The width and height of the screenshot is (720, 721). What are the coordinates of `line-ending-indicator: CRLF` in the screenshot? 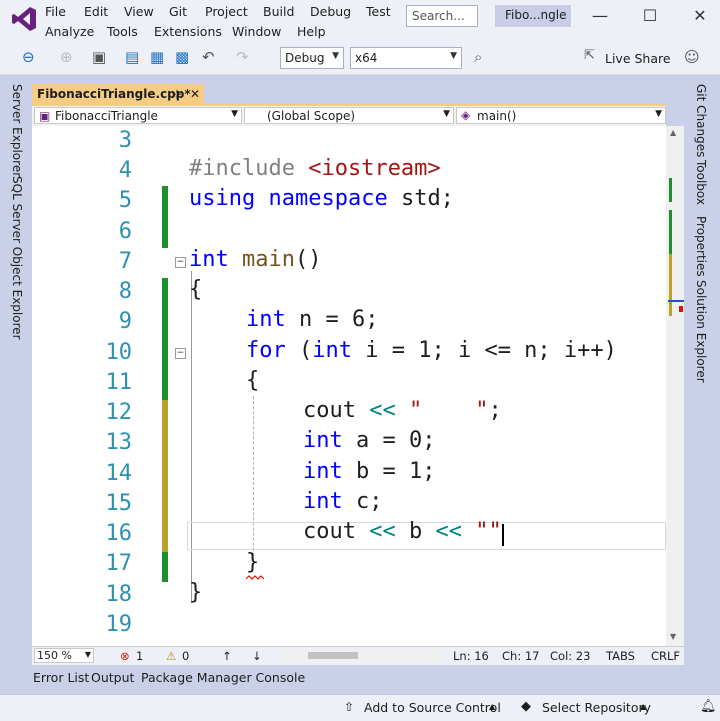 It's located at (665, 656).